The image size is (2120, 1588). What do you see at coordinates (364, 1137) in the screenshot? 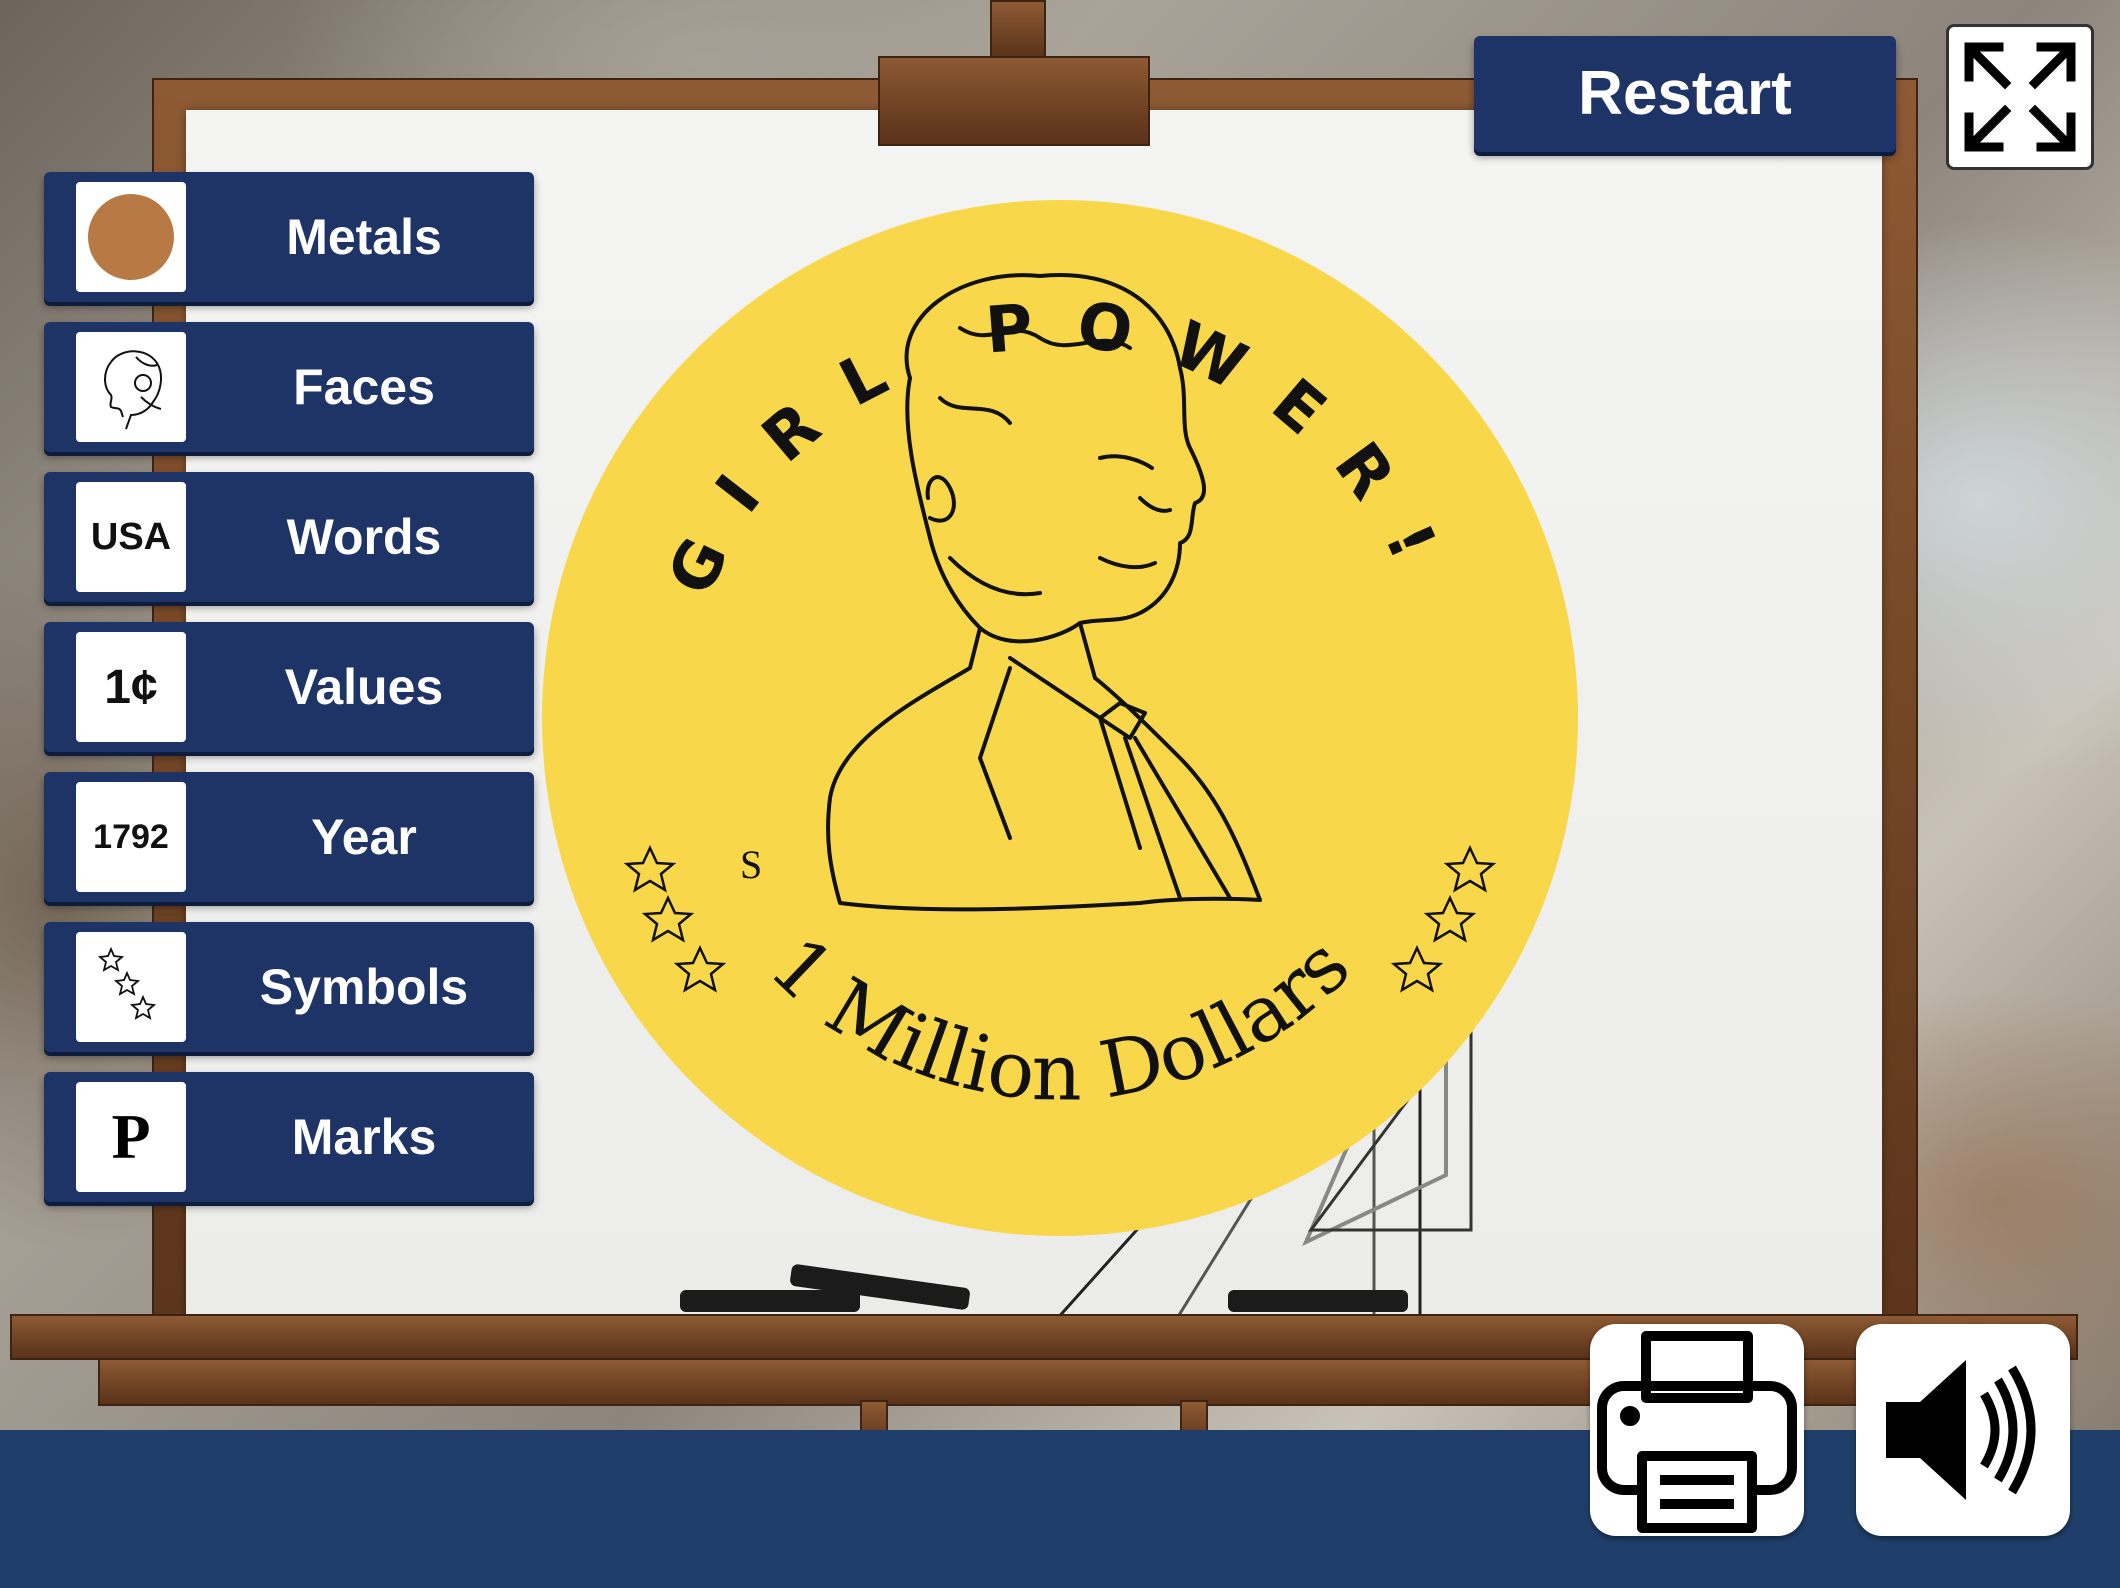
I see `sidebar-item-label: Marks` at bounding box center [364, 1137].